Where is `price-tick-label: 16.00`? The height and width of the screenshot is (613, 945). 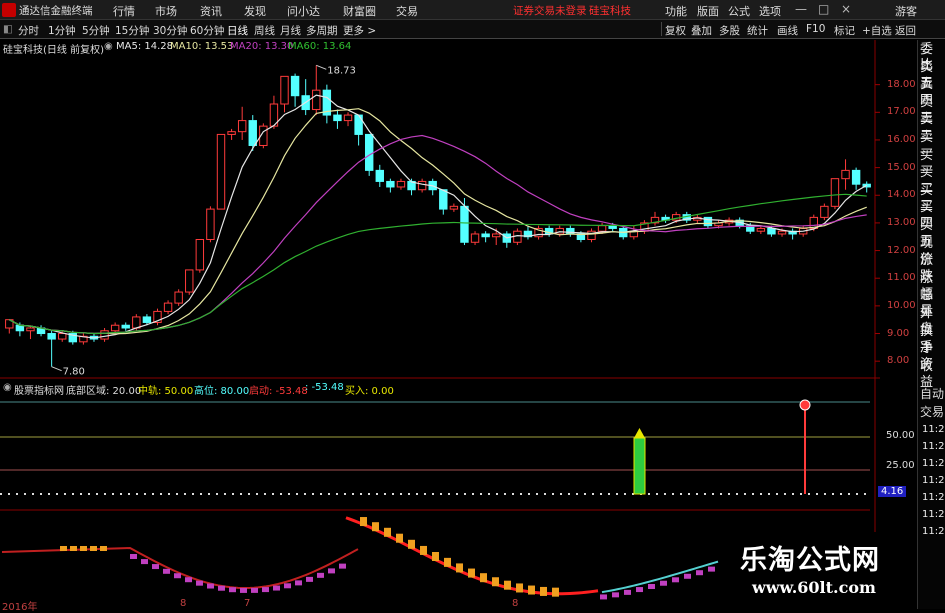
price-tick-label: 16.00 is located at coordinates (901, 139).